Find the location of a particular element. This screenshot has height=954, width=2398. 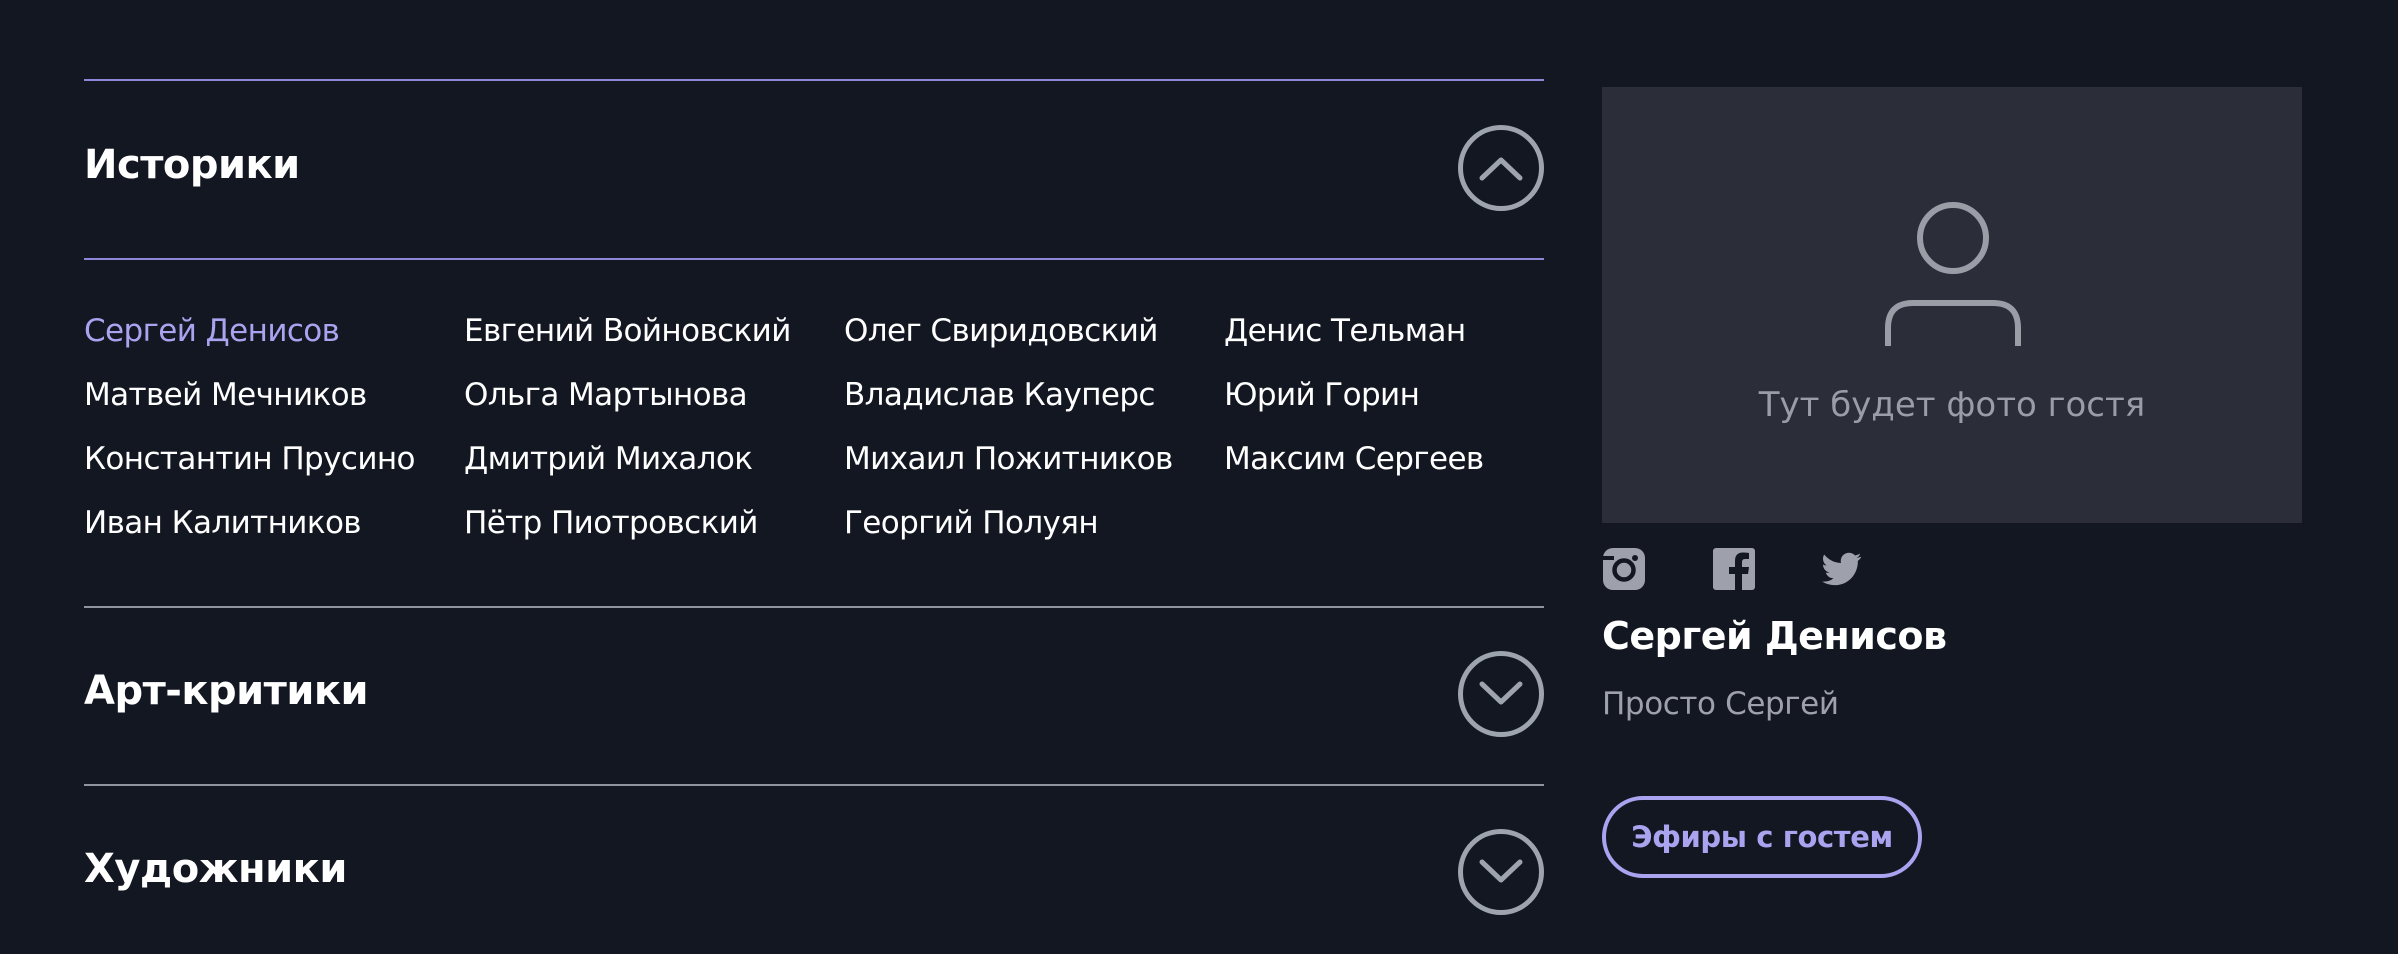

section-title-historians: Историки is located at coordinates (192, 165).